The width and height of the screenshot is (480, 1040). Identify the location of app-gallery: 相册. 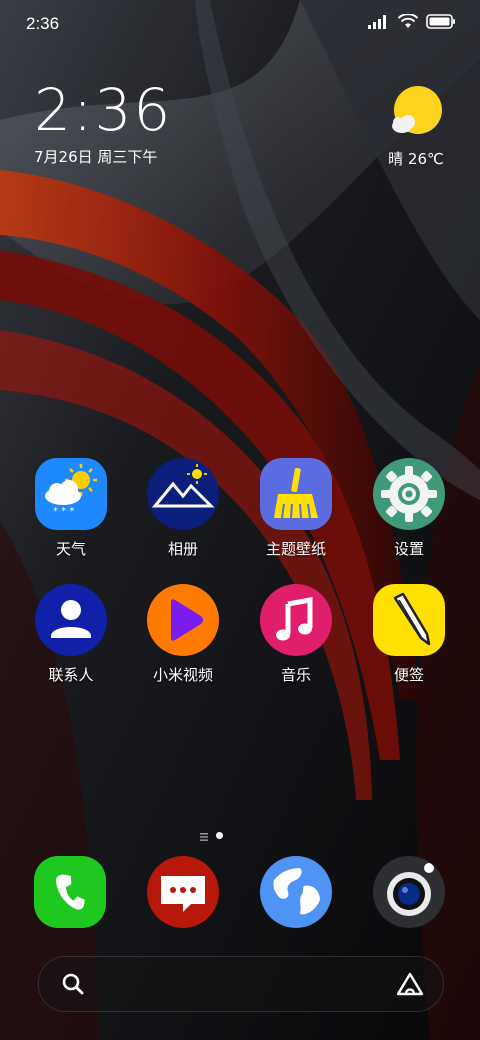
(183, 508).